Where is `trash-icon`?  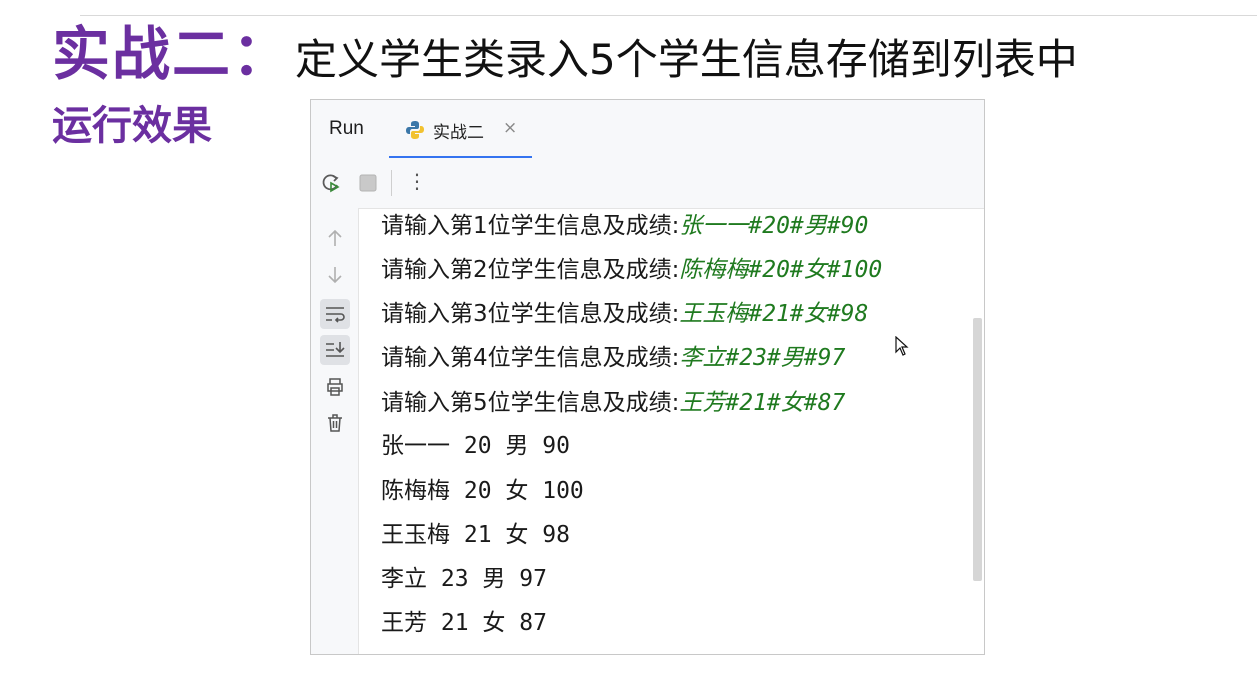
trash-icon is located at coordinates (335, 423).